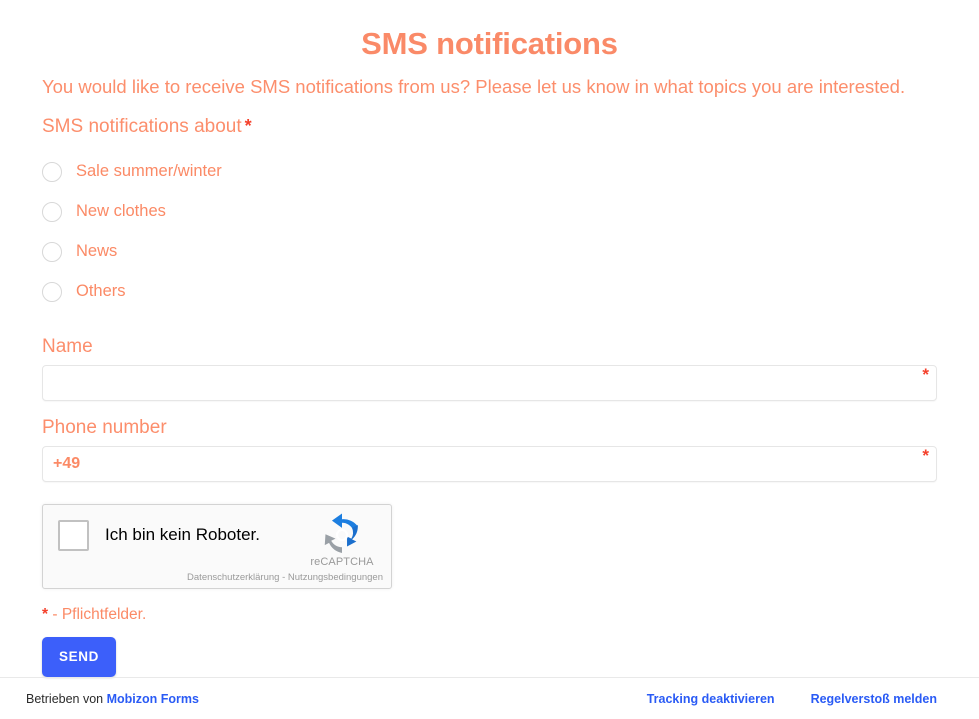 The width and height of the screenshot is (979, 719). What do you see at coordinates (149, 171) in the screenshot?
I see `radio-option-label: Sale summer/winter` at bounding box center [149, 171].